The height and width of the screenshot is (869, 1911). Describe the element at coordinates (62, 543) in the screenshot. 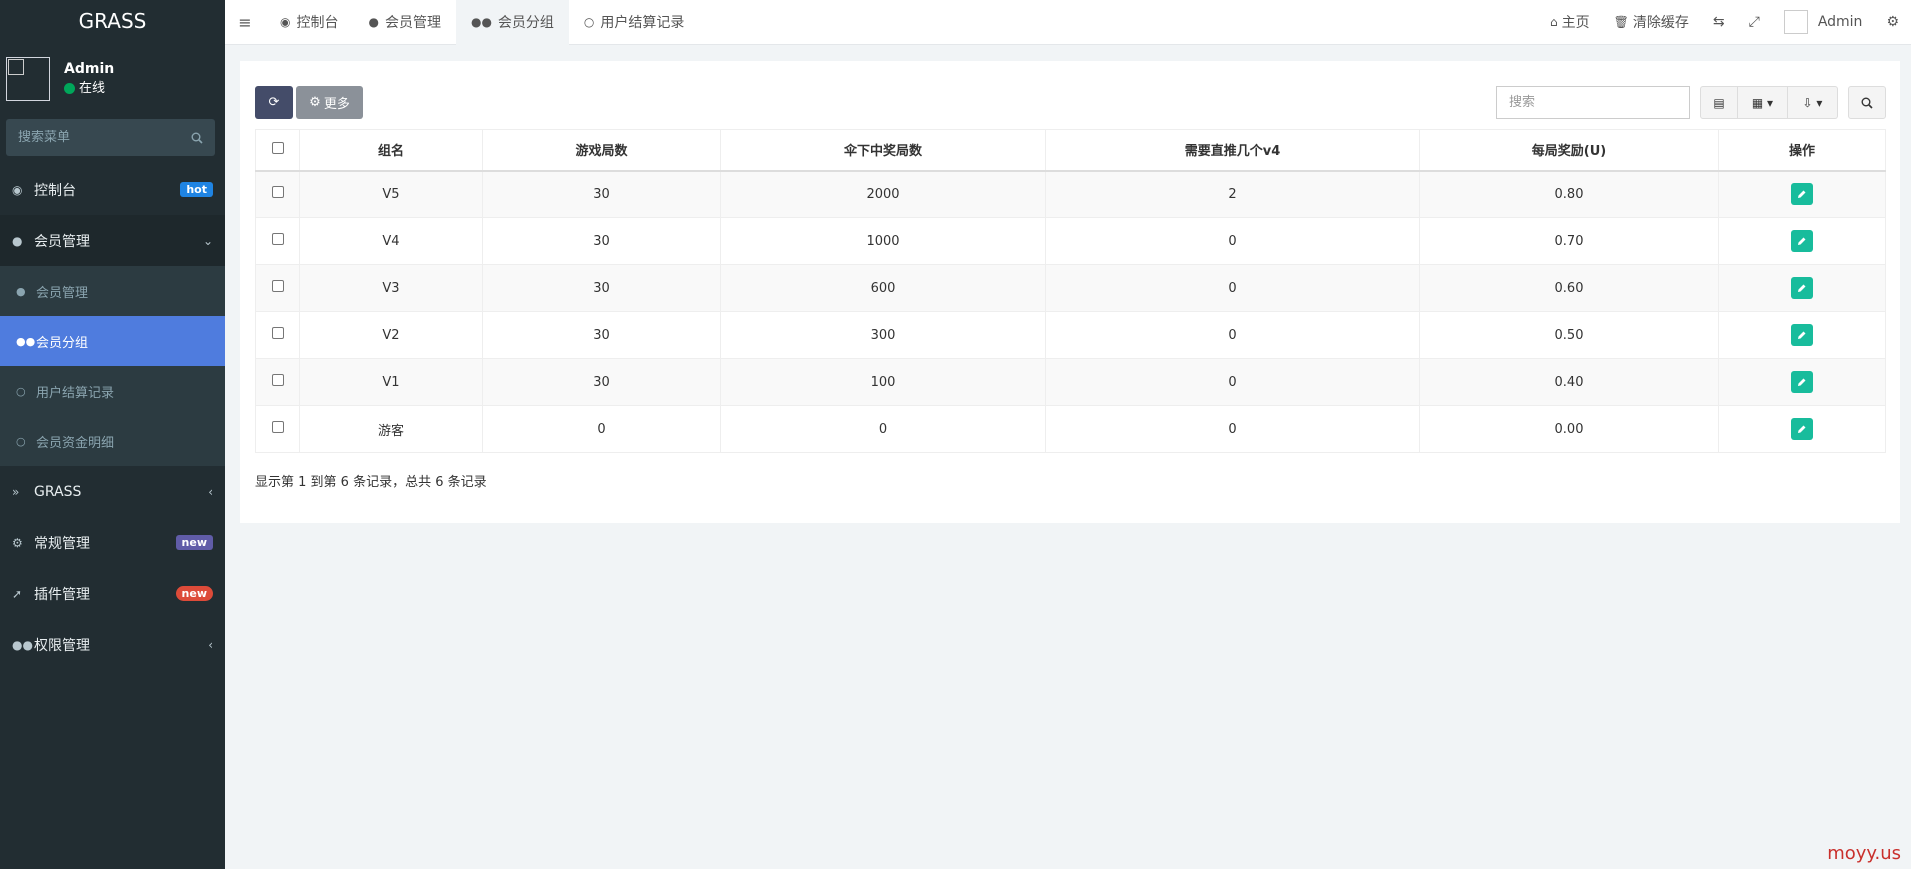

I see `sidebar-item-label: 常规管理` at that location.